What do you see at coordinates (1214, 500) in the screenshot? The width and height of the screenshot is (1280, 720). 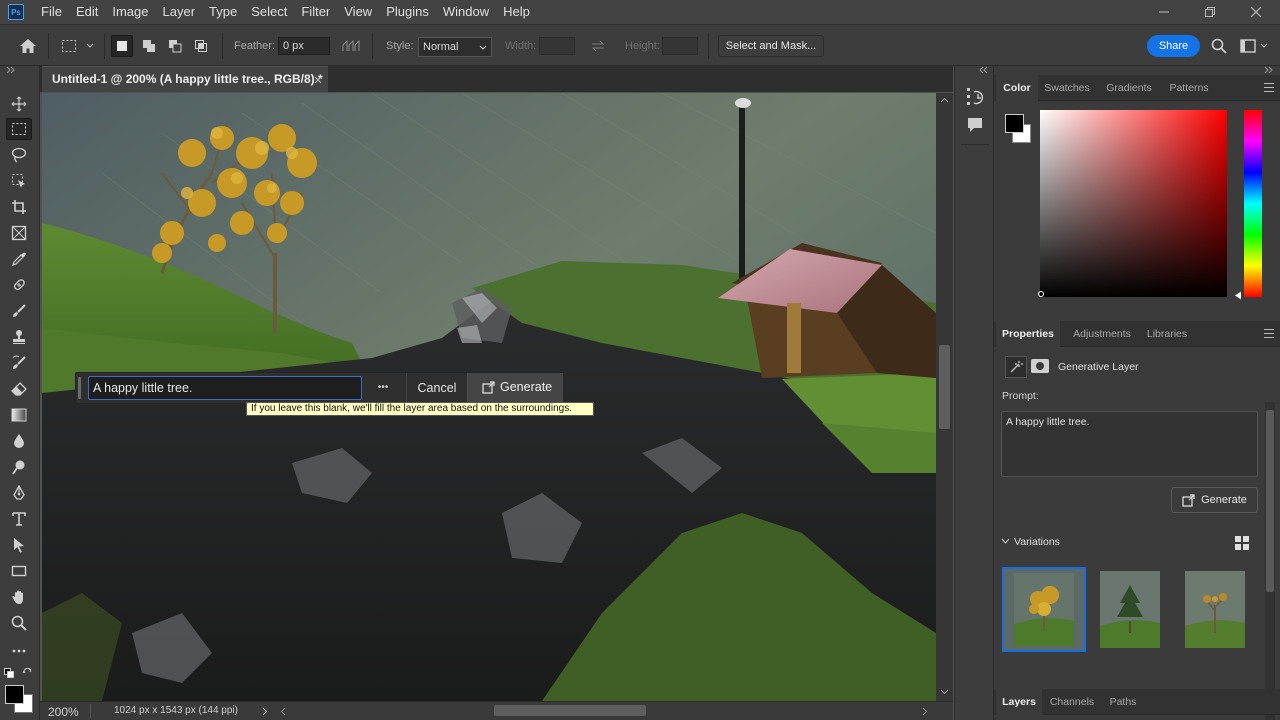 I see `properties-generate-button: Generate` at bounding box center [1214, 500].